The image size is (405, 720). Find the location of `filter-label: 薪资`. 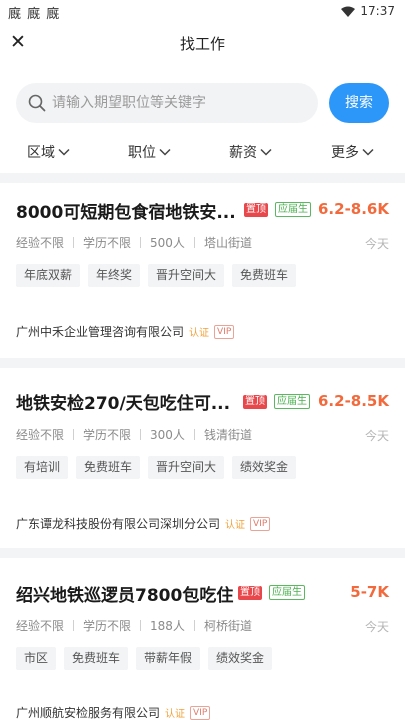

filter-label: 薪资 is located at coordinates (243, 153).